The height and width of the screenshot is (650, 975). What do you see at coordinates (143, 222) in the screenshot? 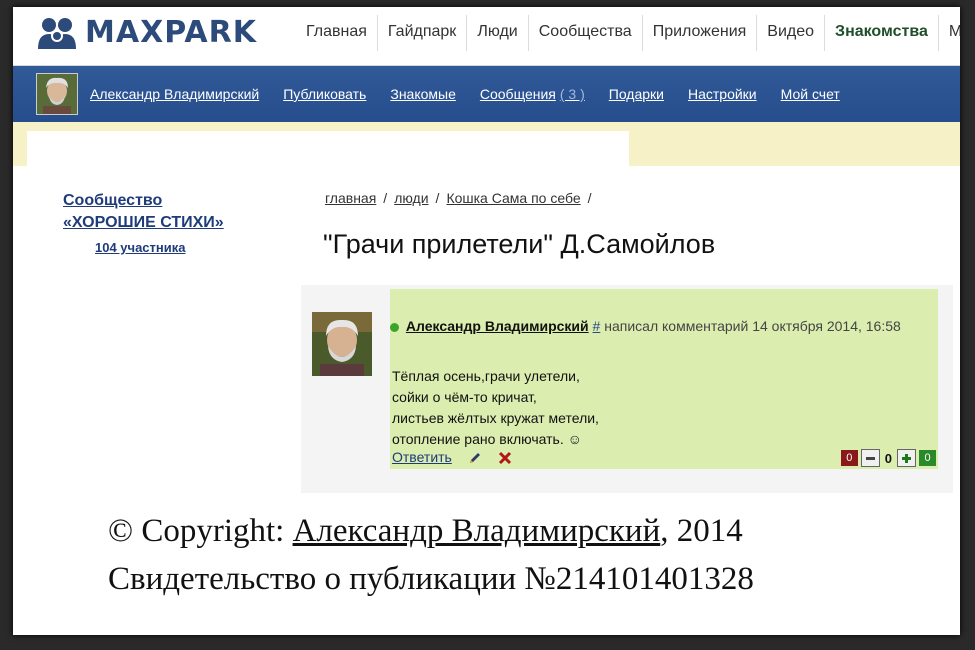
I see `community-title: «ХОРОШИЕ СТИХИ»` at bounding box center [143, 222].